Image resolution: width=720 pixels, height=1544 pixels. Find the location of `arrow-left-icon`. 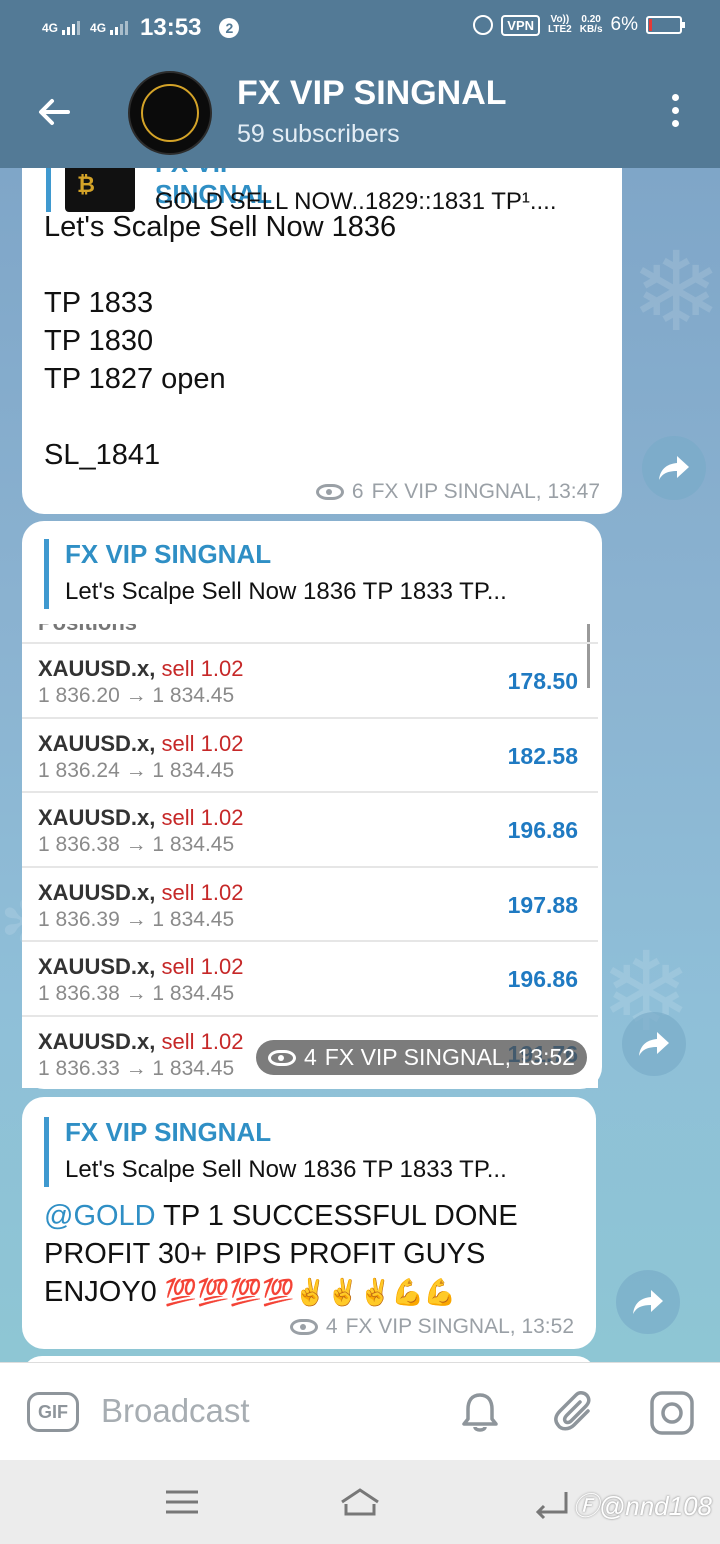

arrow-left-icon is located at coordinates (54, 112).